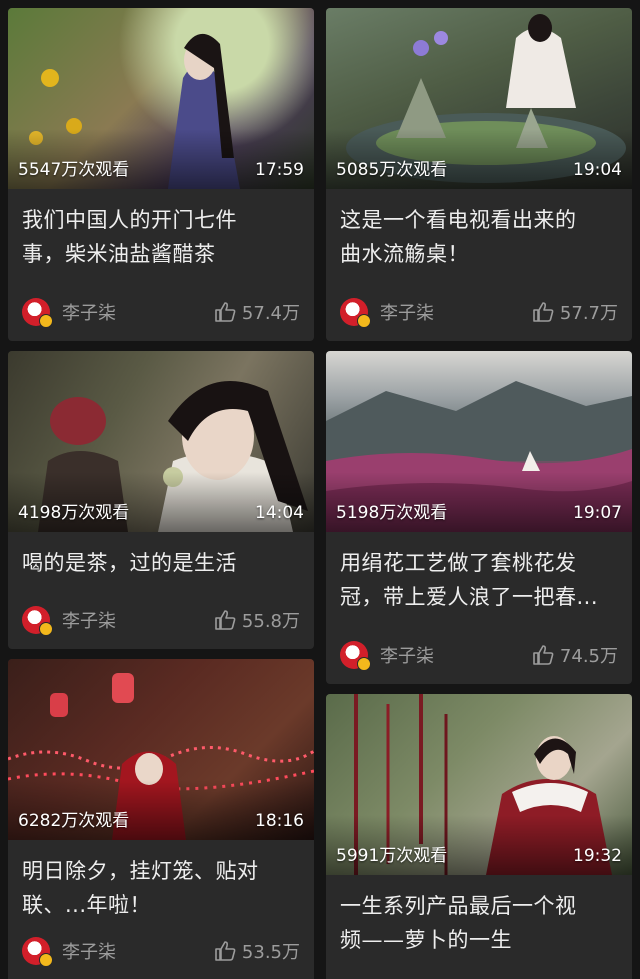  What do you see at coordinates (279, 513) in the screenshot?
I see `video-duration: 14:04` at bounding box center [279, 513].